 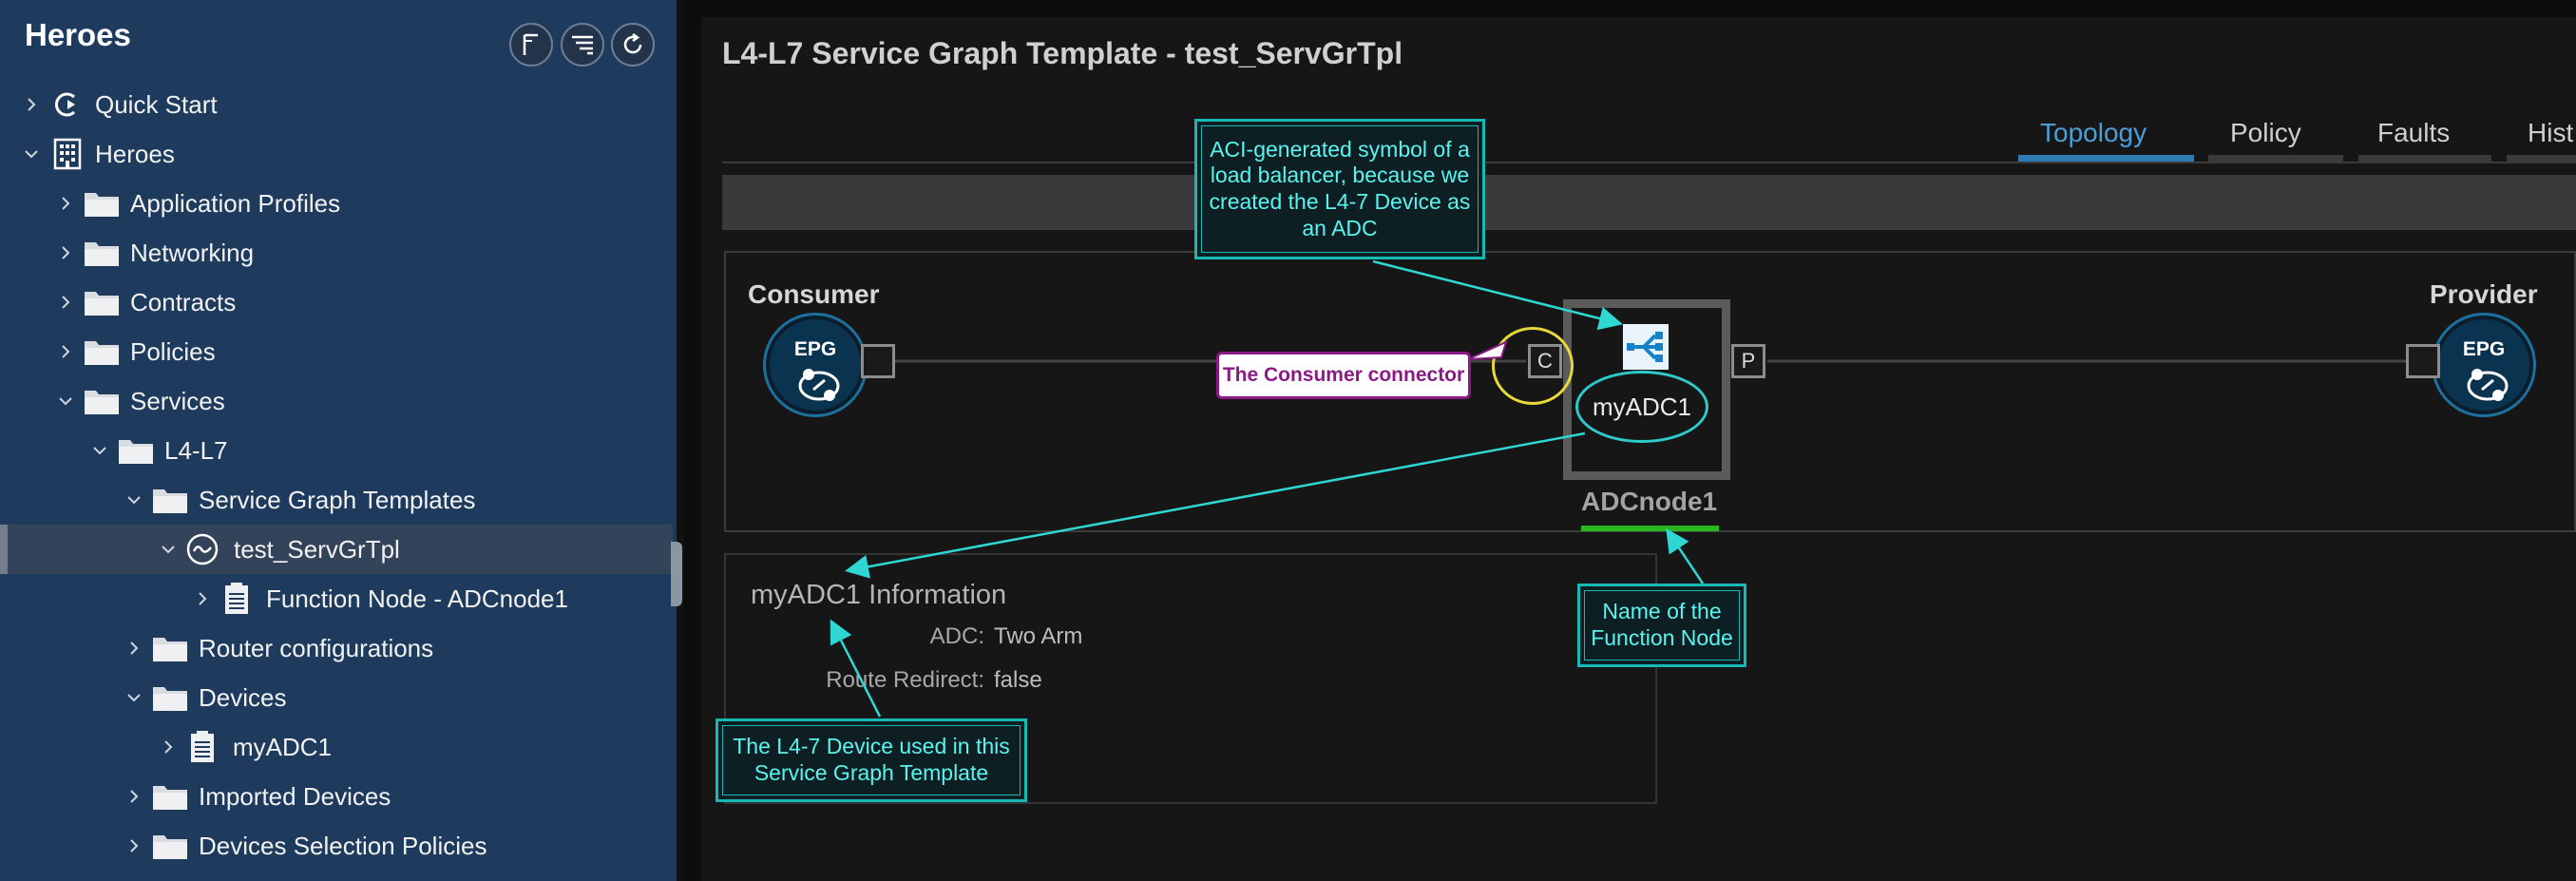 What do you see at coordinates (879, 595) in the screenshot?
I see `device-info-title: myADC1 Information` at bounding box center [879, 595].